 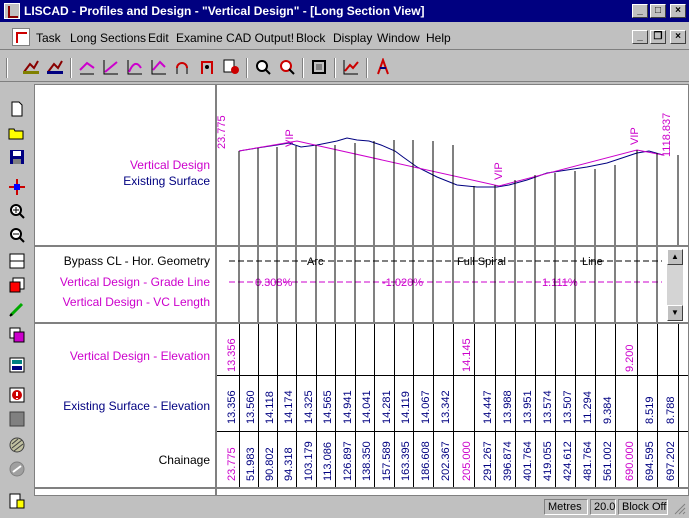 I want to click on move-cross-icon, so click(x=17, y=187).